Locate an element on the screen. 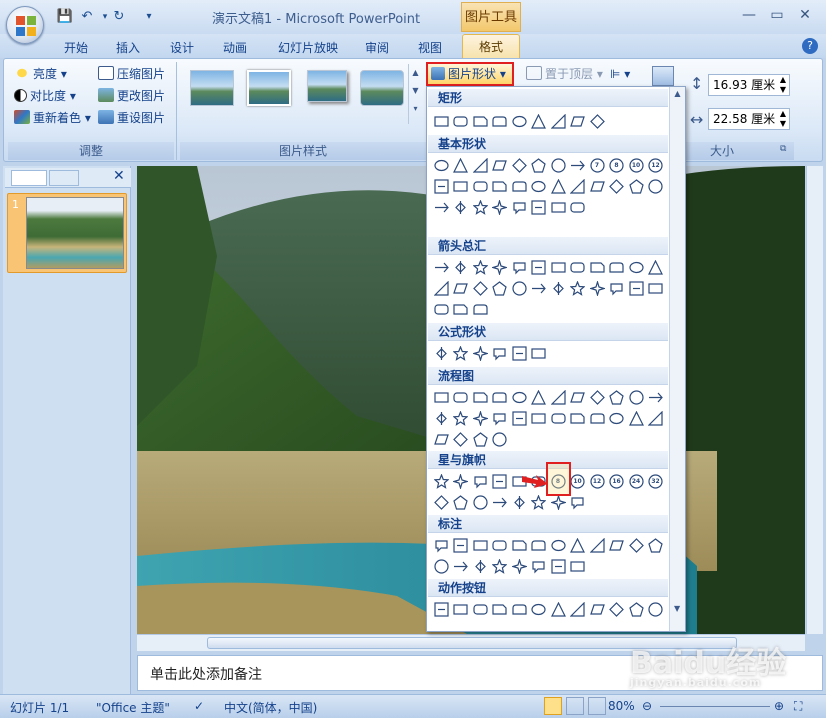 This screenshot has width=826, height=718. brightness-button: 亮度 ▾ is located at coordinates (40, 74).